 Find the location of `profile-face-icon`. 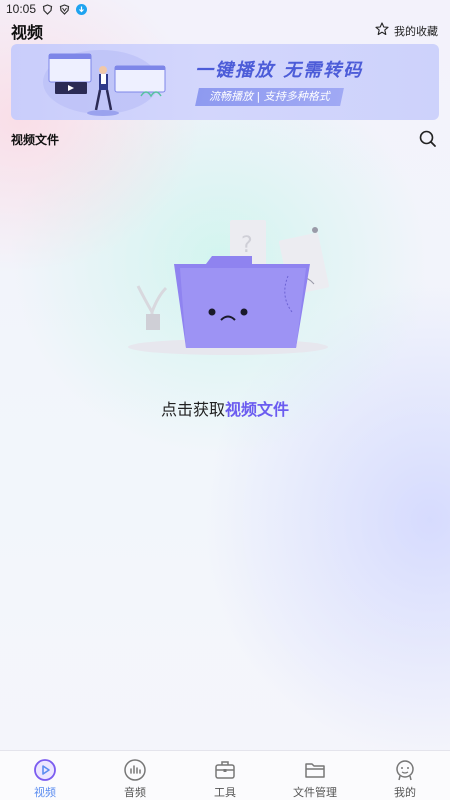

profile-face-icon is located at coordinates (405, 770).